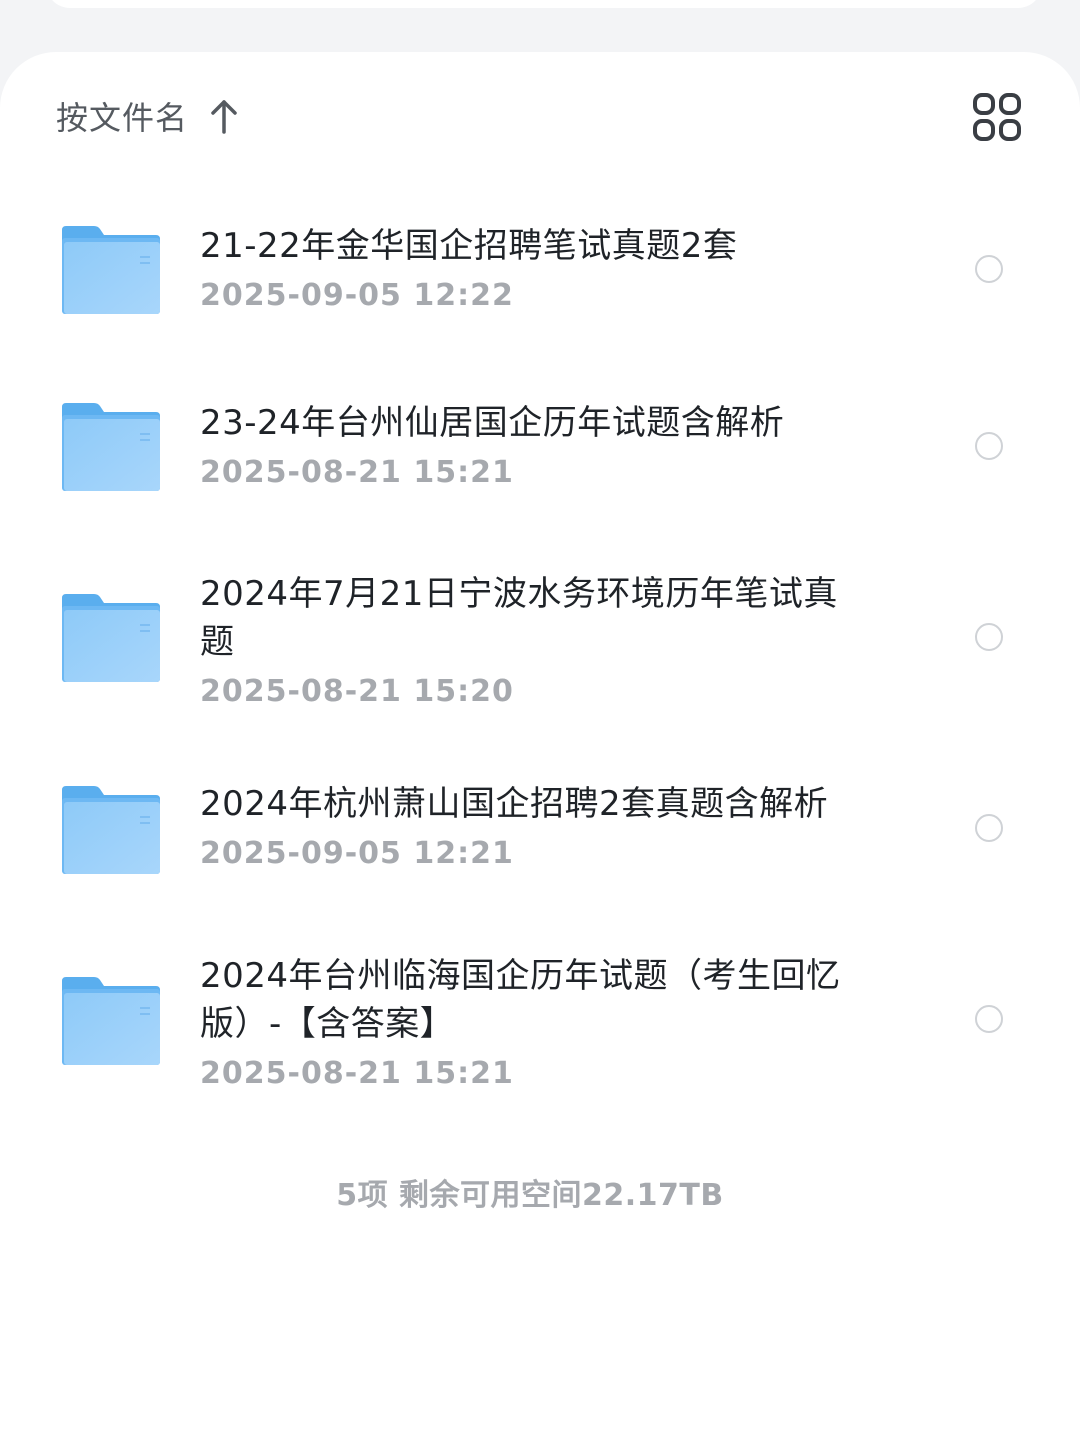  I want to click on file-name: 2024年7月21日宁波水务环境历年笔试真题, so click(519, 618).